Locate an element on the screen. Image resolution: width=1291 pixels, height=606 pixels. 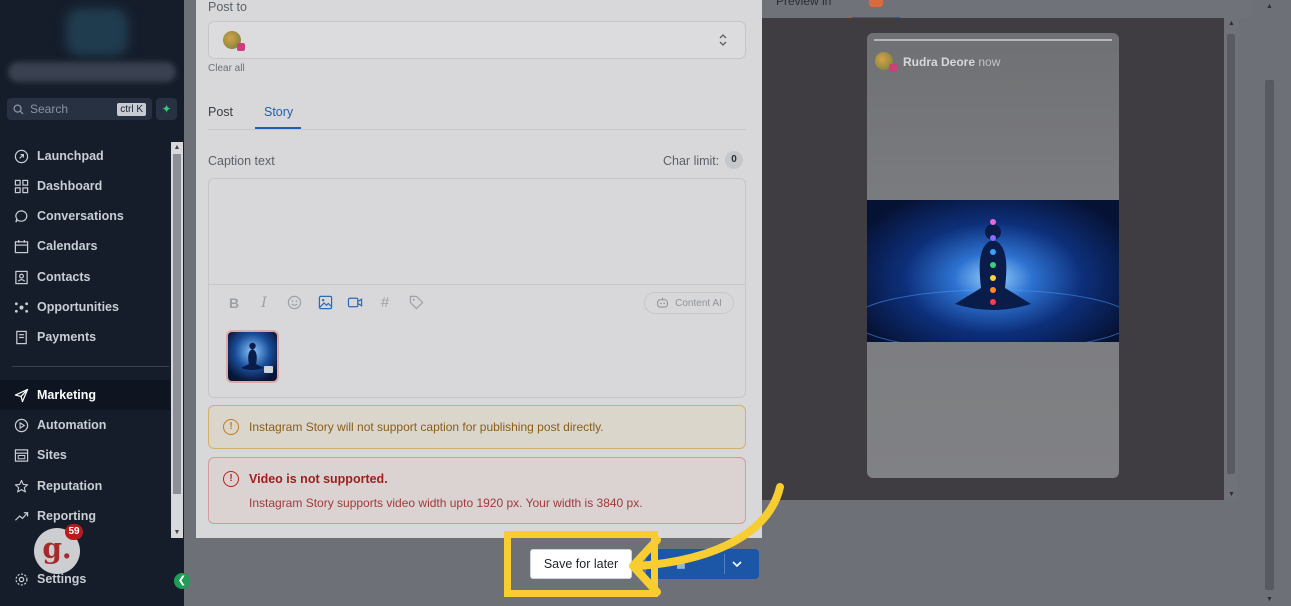
error-icon: ! is located at coordinates (231, 479).